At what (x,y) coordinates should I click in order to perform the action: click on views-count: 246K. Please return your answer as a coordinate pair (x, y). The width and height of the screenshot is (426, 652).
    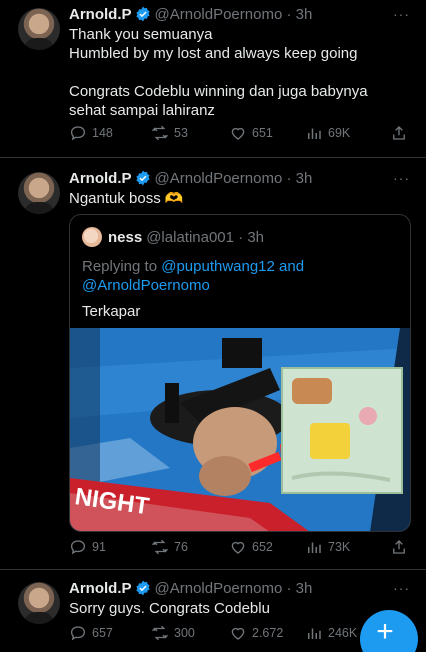
    Looking at the image, I should click on (343, 633).